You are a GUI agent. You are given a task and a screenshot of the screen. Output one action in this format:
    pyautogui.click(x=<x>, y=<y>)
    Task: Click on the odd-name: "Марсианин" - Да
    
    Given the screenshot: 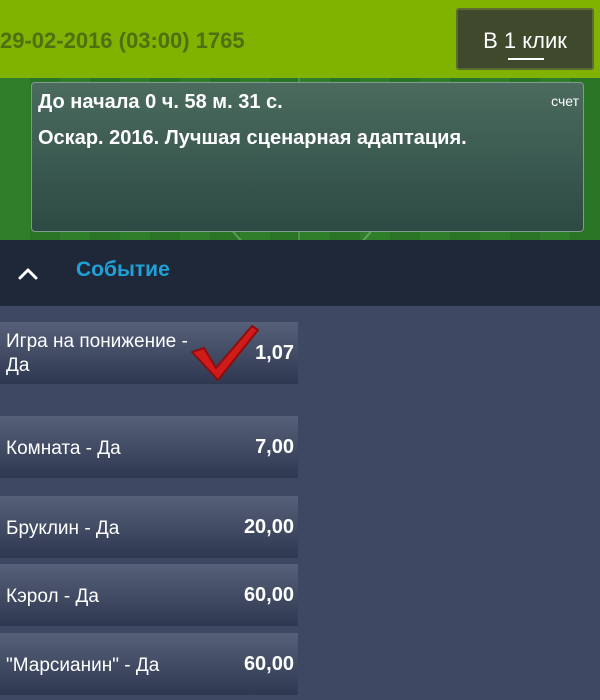 What is the action you would take?
    pyautogui.click(x=83, y=665)
    